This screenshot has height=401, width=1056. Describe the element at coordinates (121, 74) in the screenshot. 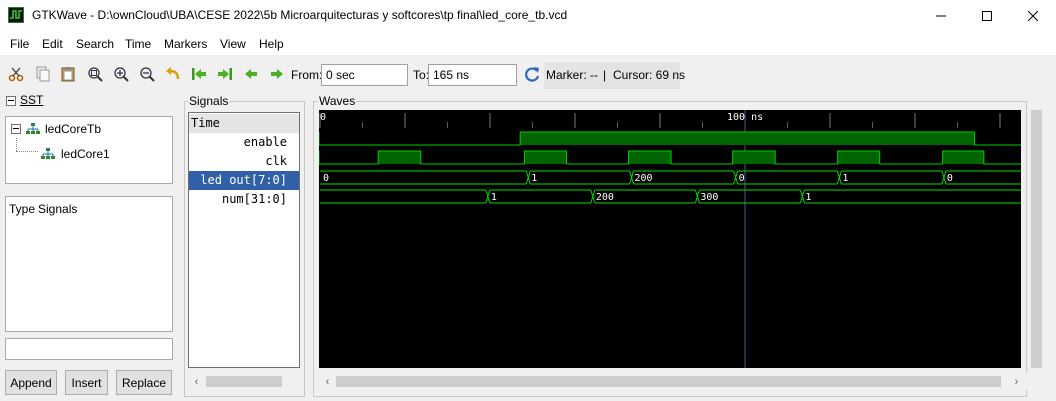

I see `zoom-in-icon` at that location.